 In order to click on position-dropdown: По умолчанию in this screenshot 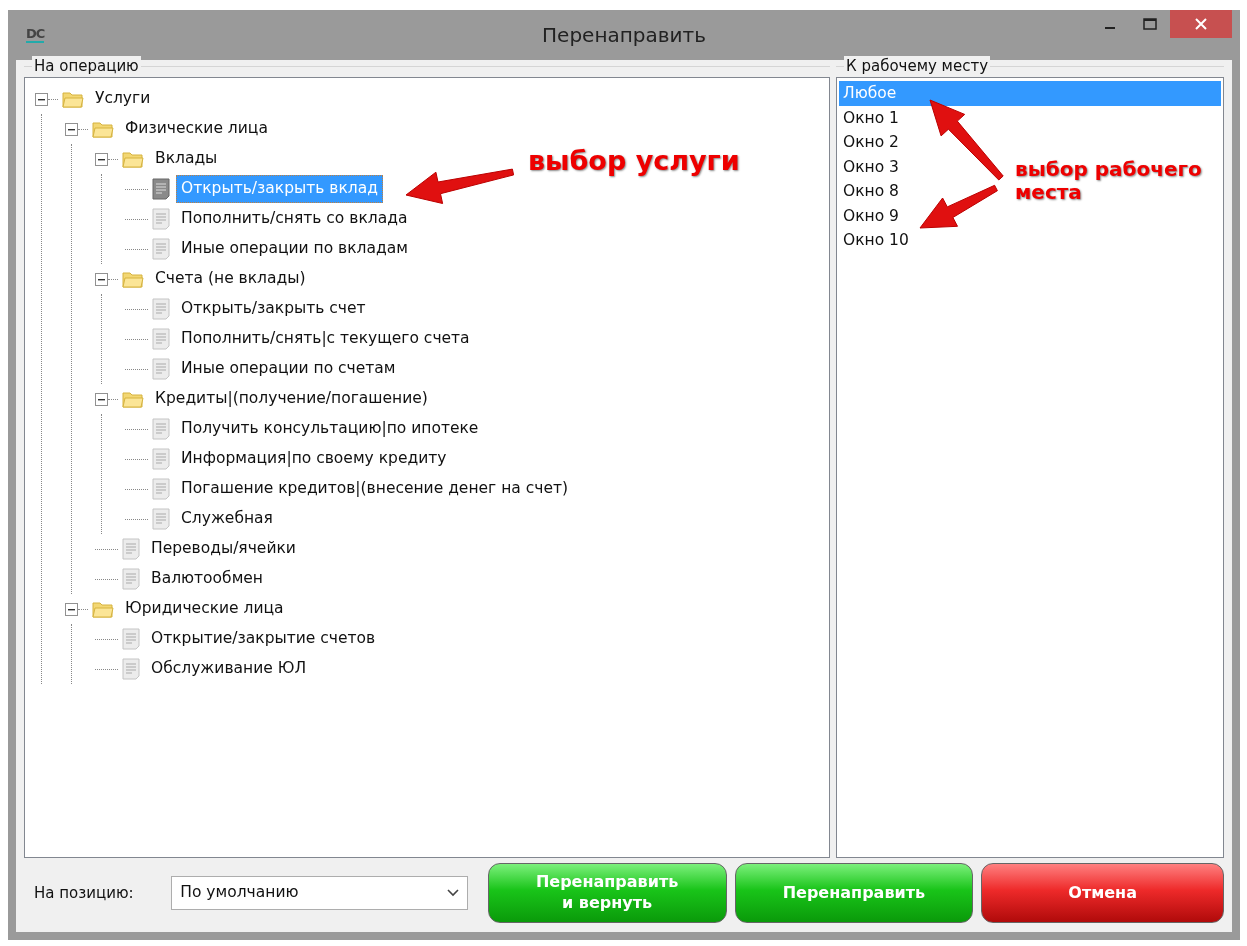, I will do `click(319, 893)`.